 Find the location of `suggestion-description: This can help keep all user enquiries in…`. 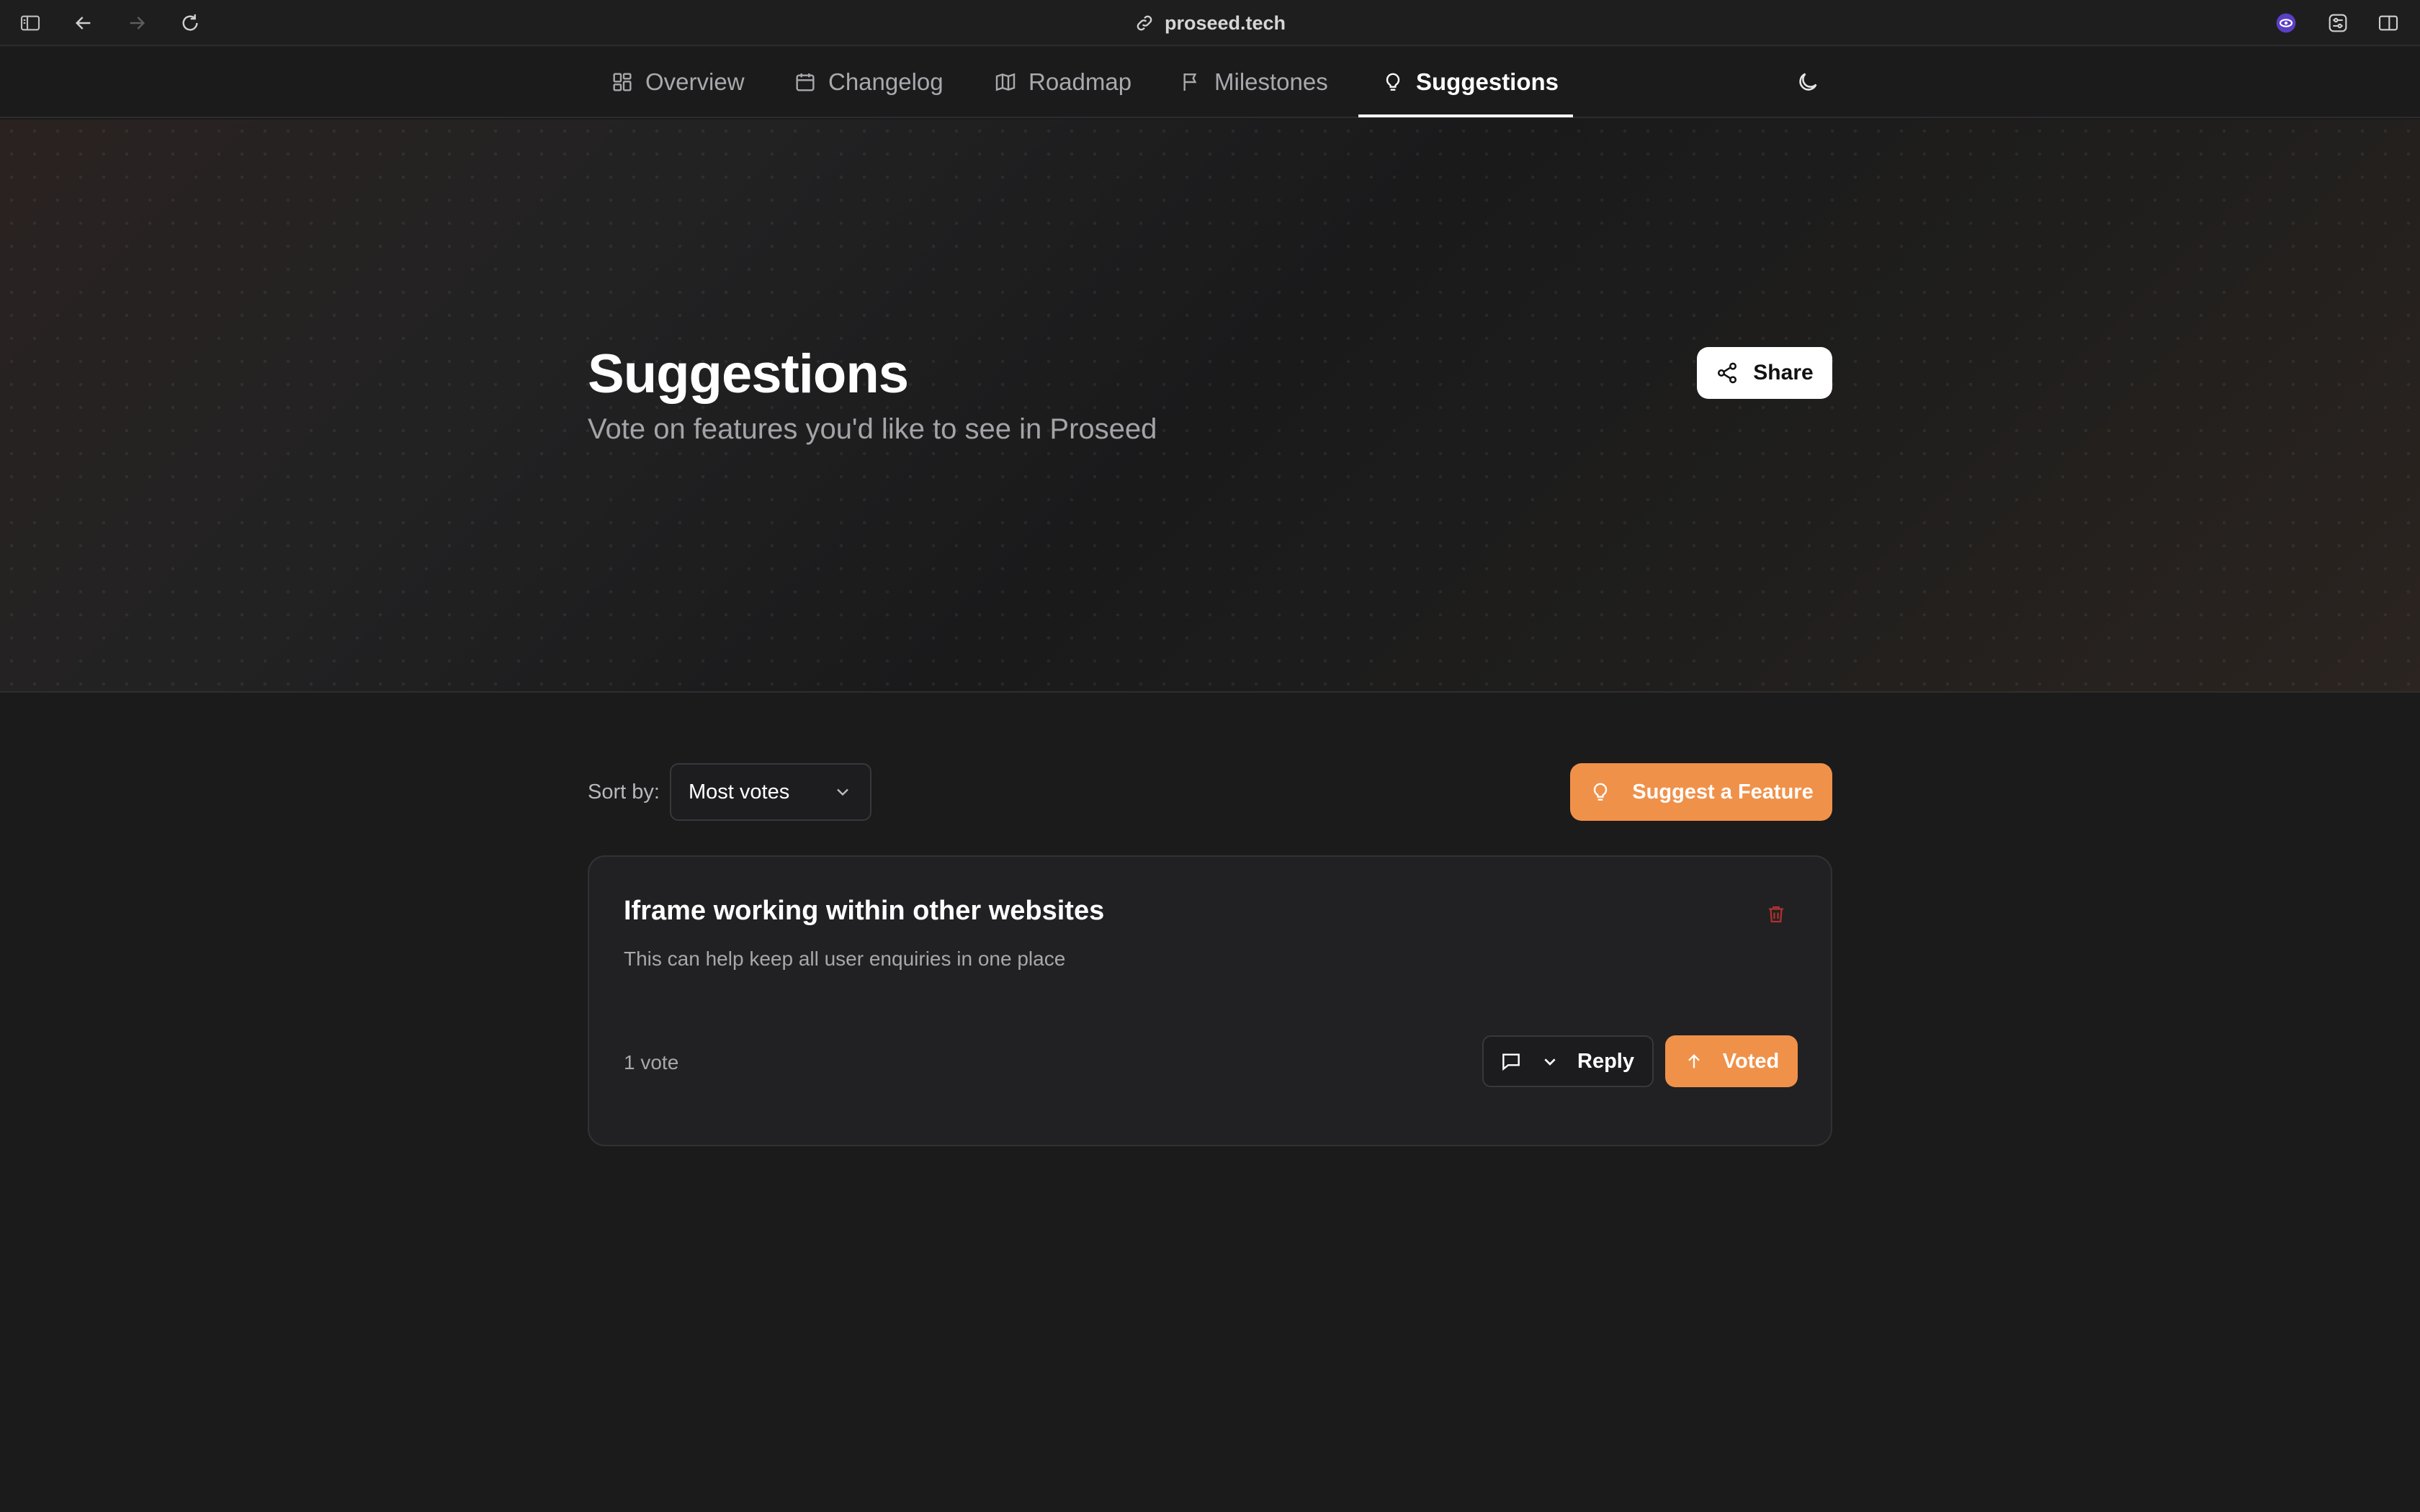

suggestion-description: This can help keep all user enquiries in… is located at coordinates (845, 959).